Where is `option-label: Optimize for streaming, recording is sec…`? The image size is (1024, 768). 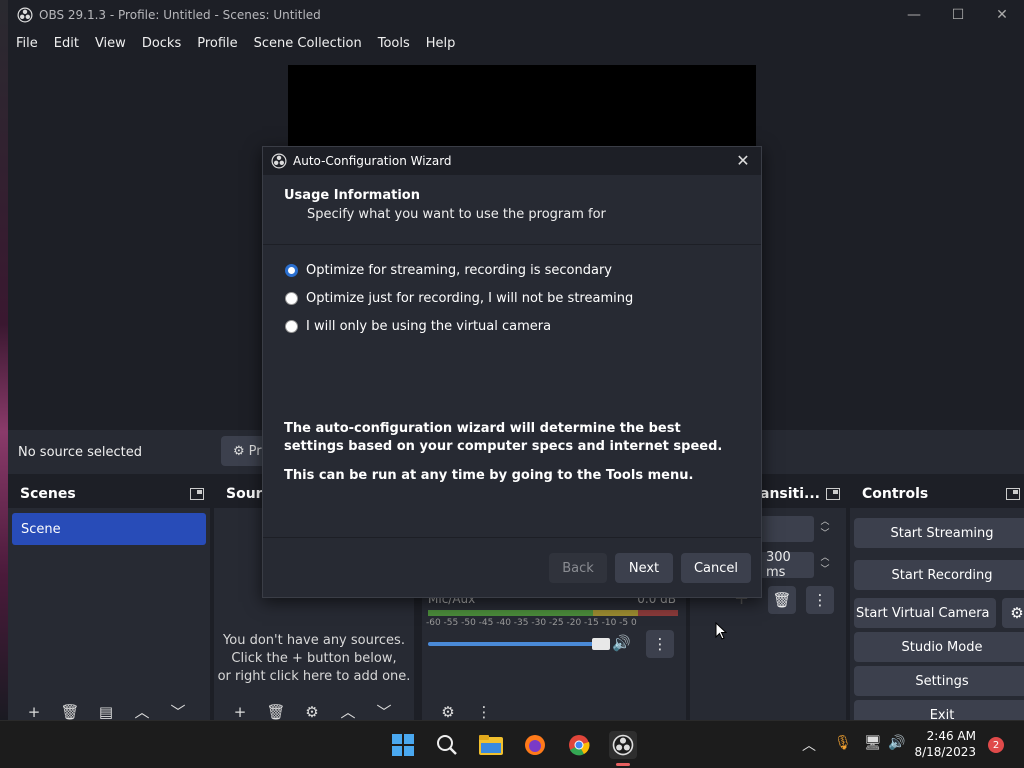 option-label: Optimize for streaming, recording is sec… is located at coordinates (459, 270).